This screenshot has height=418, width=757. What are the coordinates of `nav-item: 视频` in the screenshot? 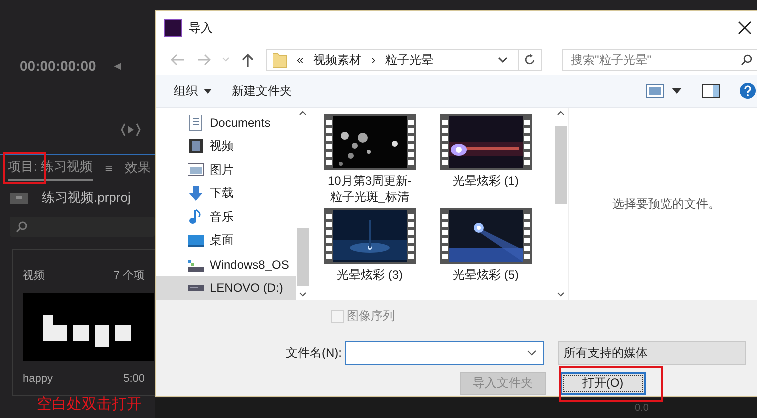 It's located at (226, 146).